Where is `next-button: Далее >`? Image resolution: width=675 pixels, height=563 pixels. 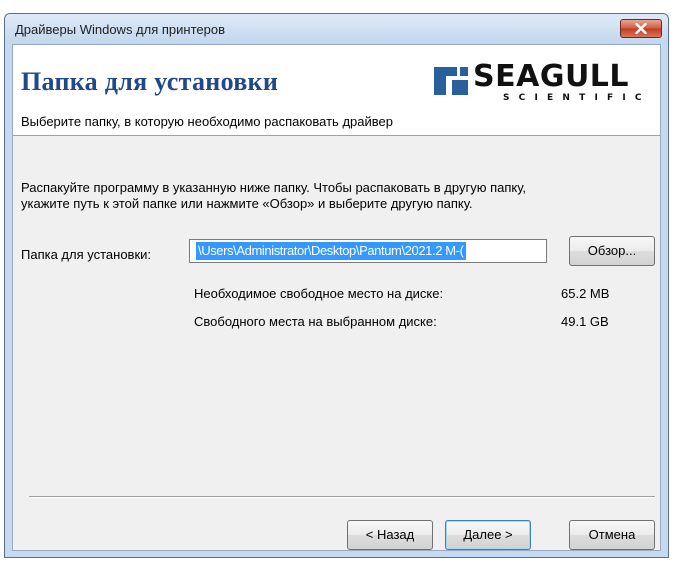 next-button: Далее > is located at coordinates (488, 535).